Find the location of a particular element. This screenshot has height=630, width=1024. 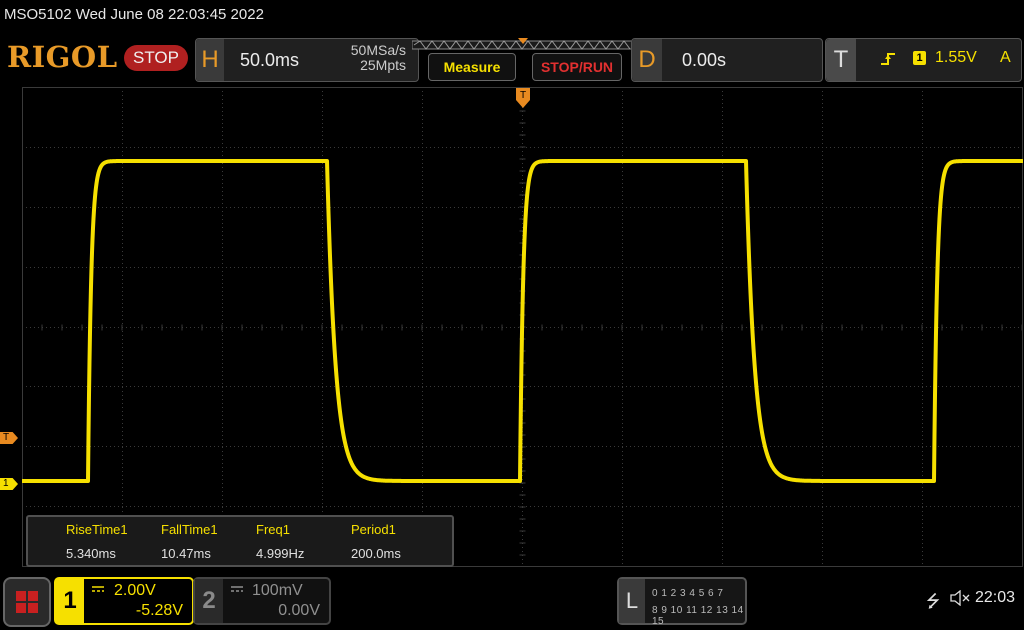

timebase-scale: 50.0ms is located at coordinates (270, 60).